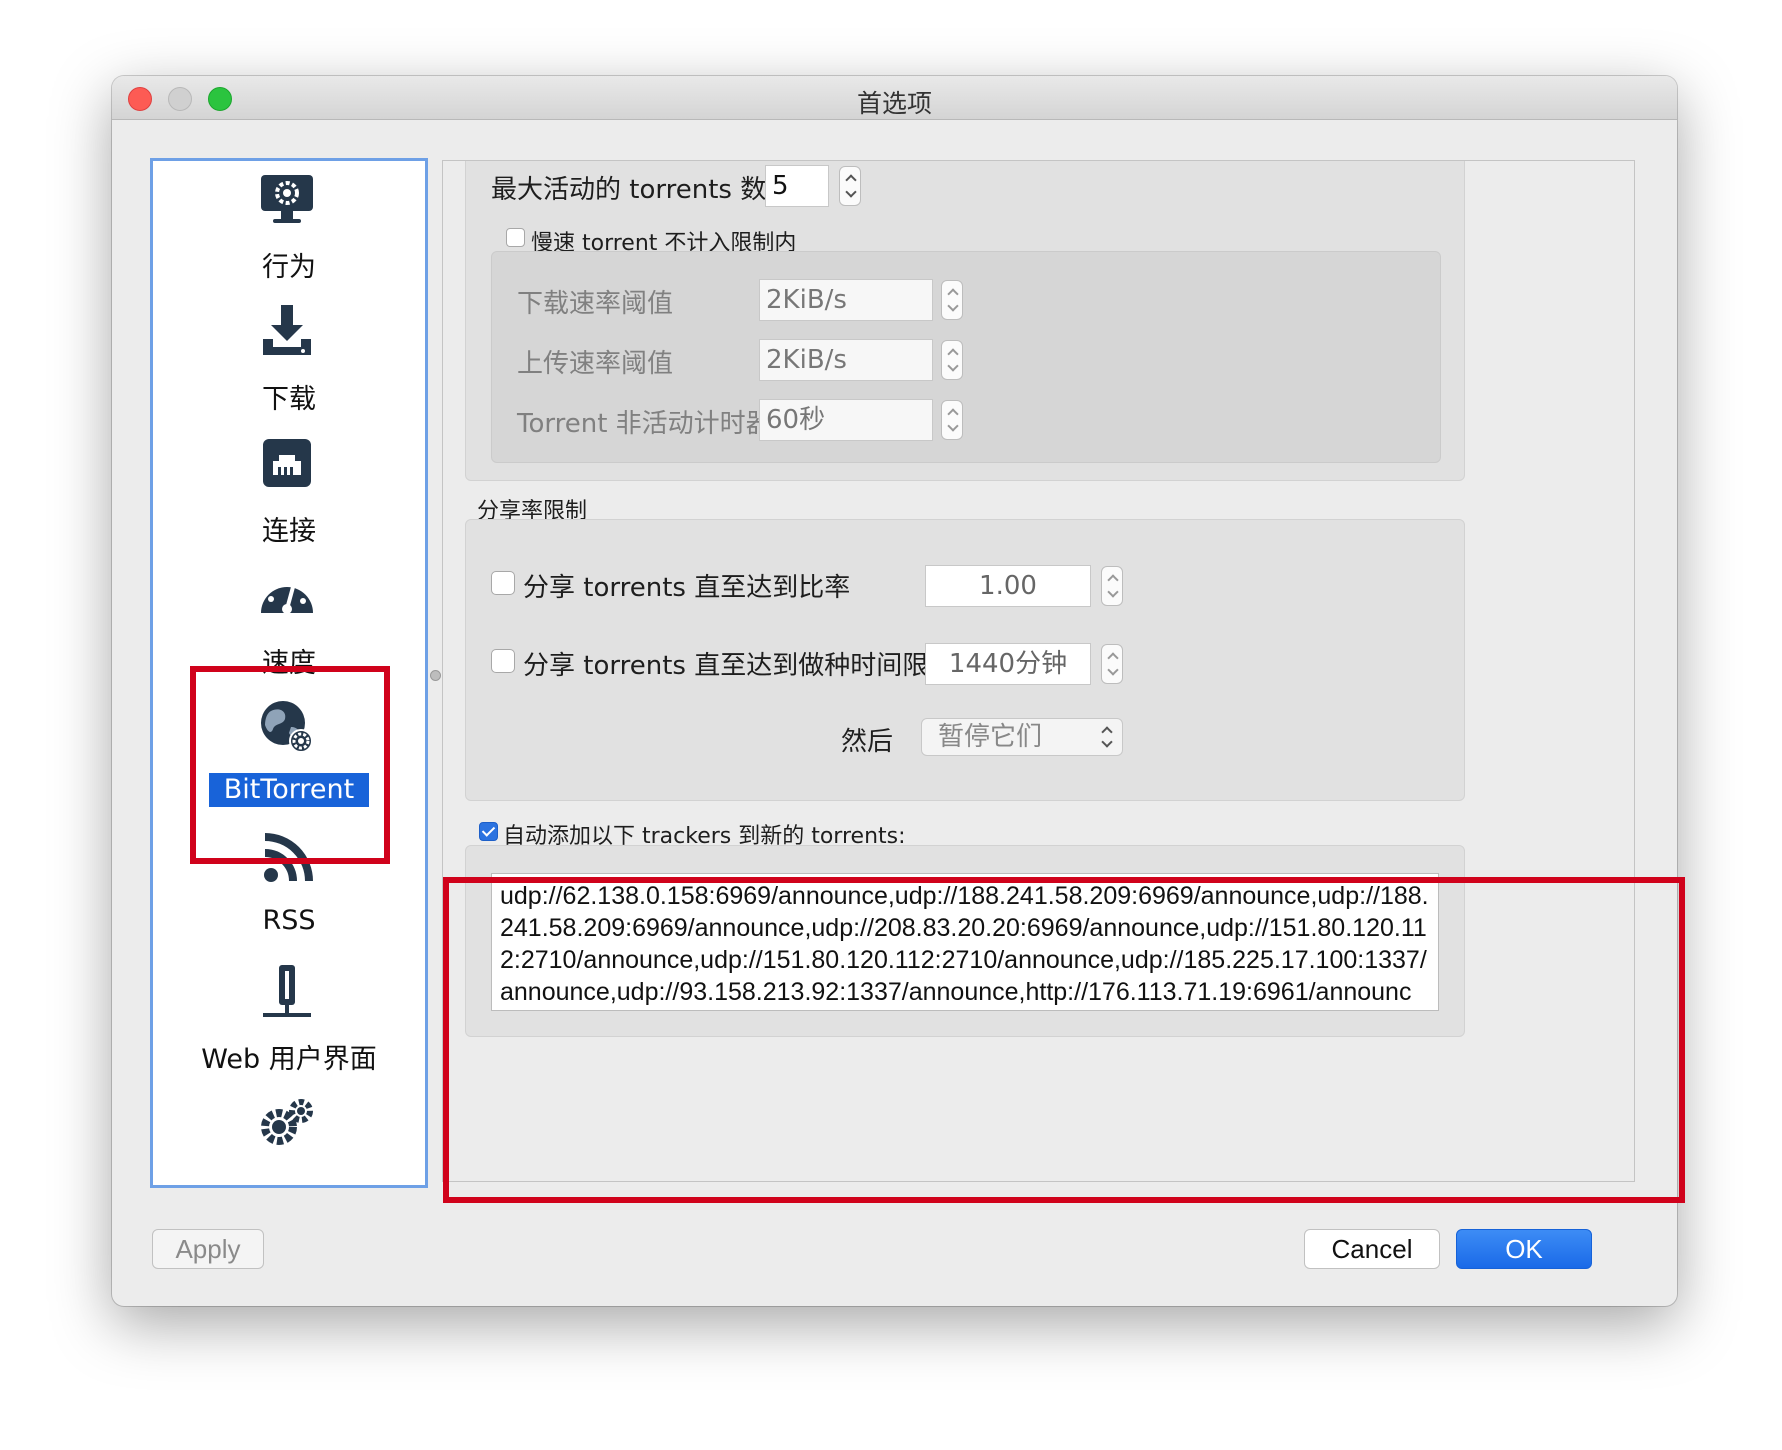 The image size is (1782, 1450). What do you see at coordinates (687, 588) in the screenshot?
I see `share-ratio-label: 分享 torrents 直至达到比率` at bounding box center [687, 588].